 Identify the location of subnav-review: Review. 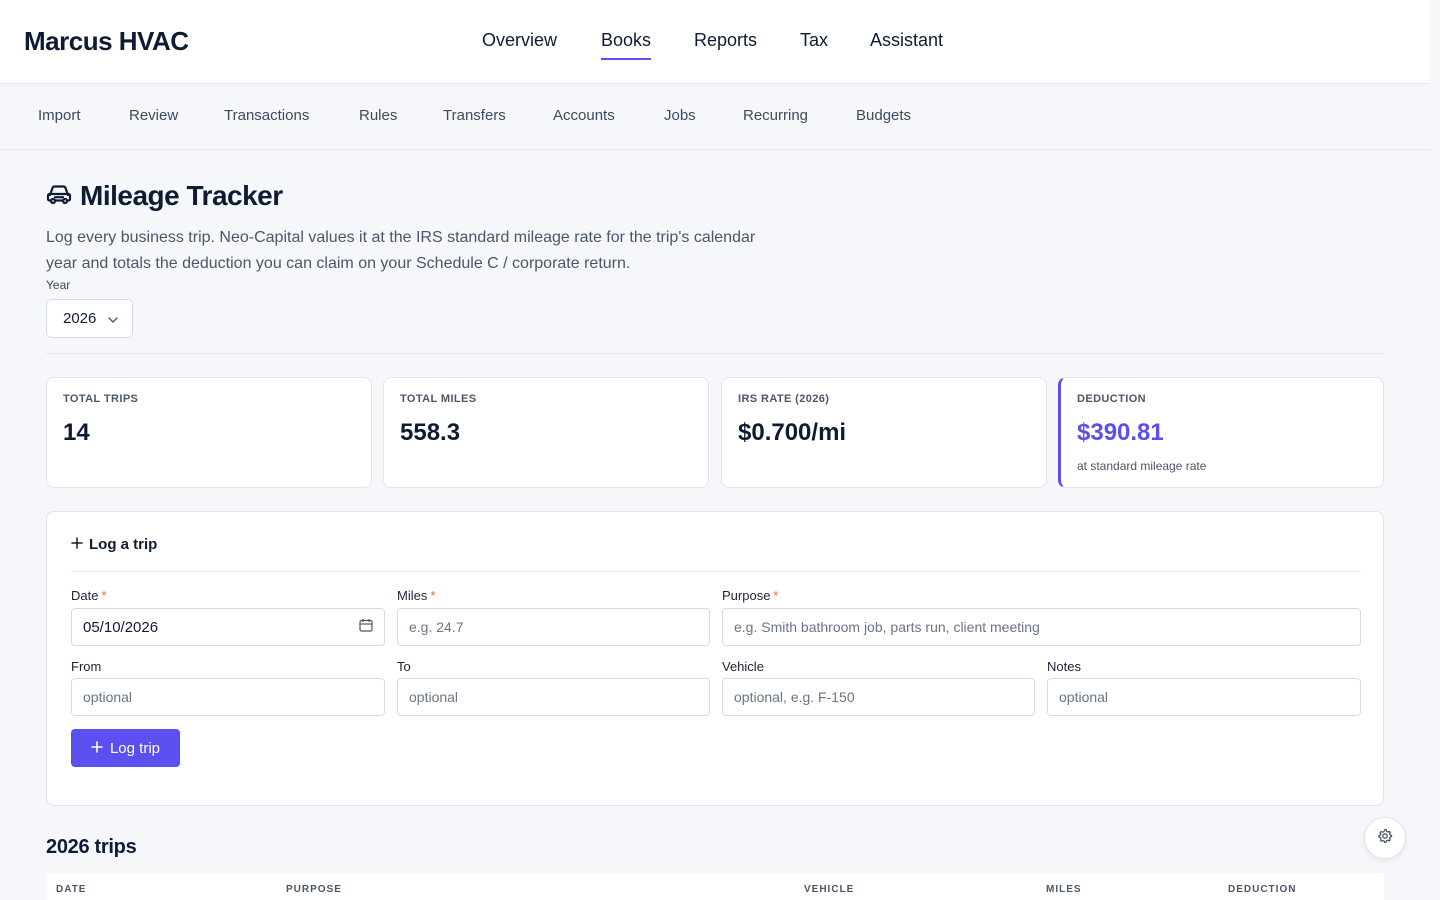
(153, 115).